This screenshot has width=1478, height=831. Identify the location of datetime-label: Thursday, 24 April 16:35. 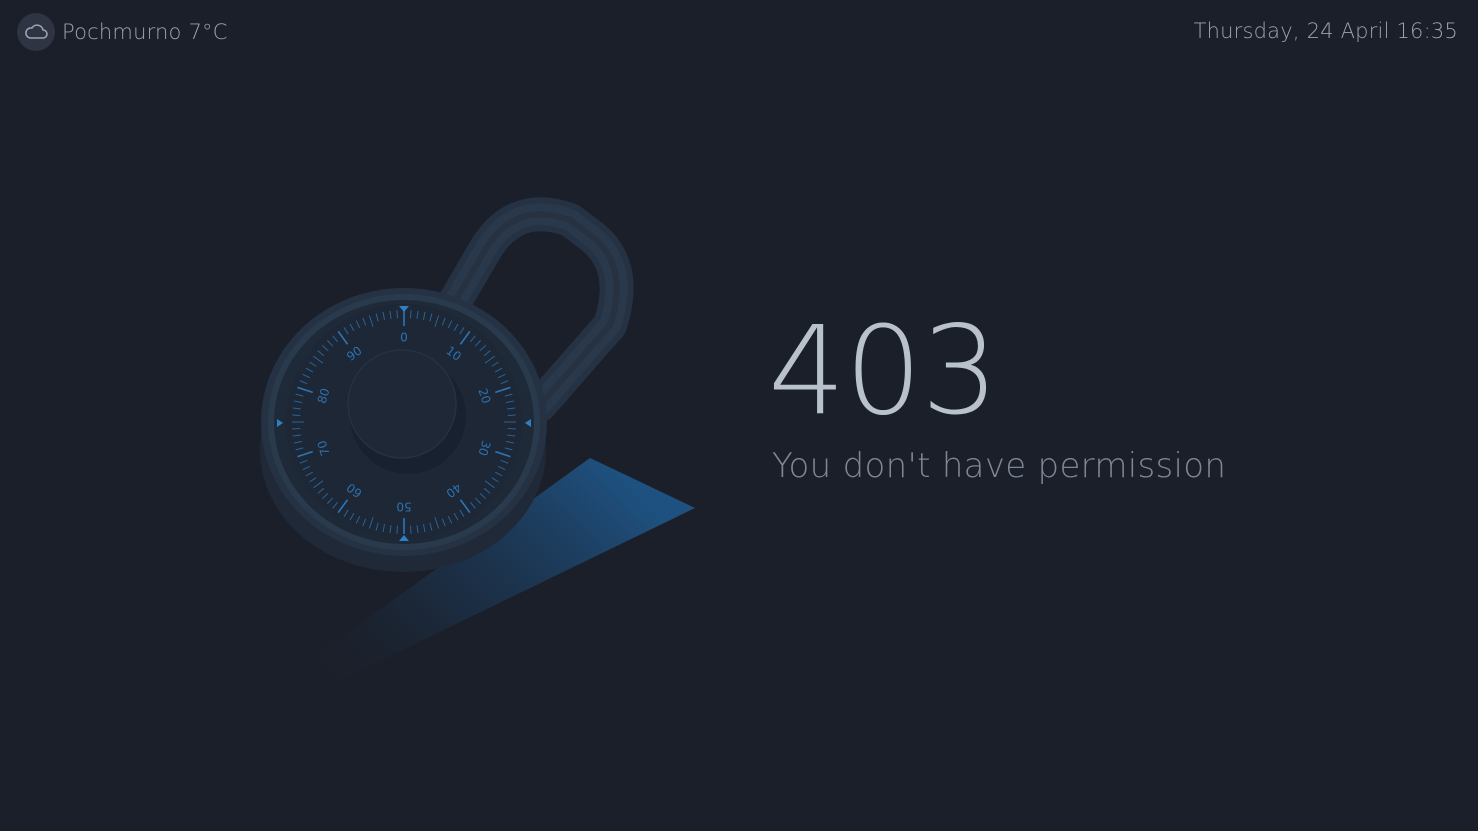
(1325, 31).